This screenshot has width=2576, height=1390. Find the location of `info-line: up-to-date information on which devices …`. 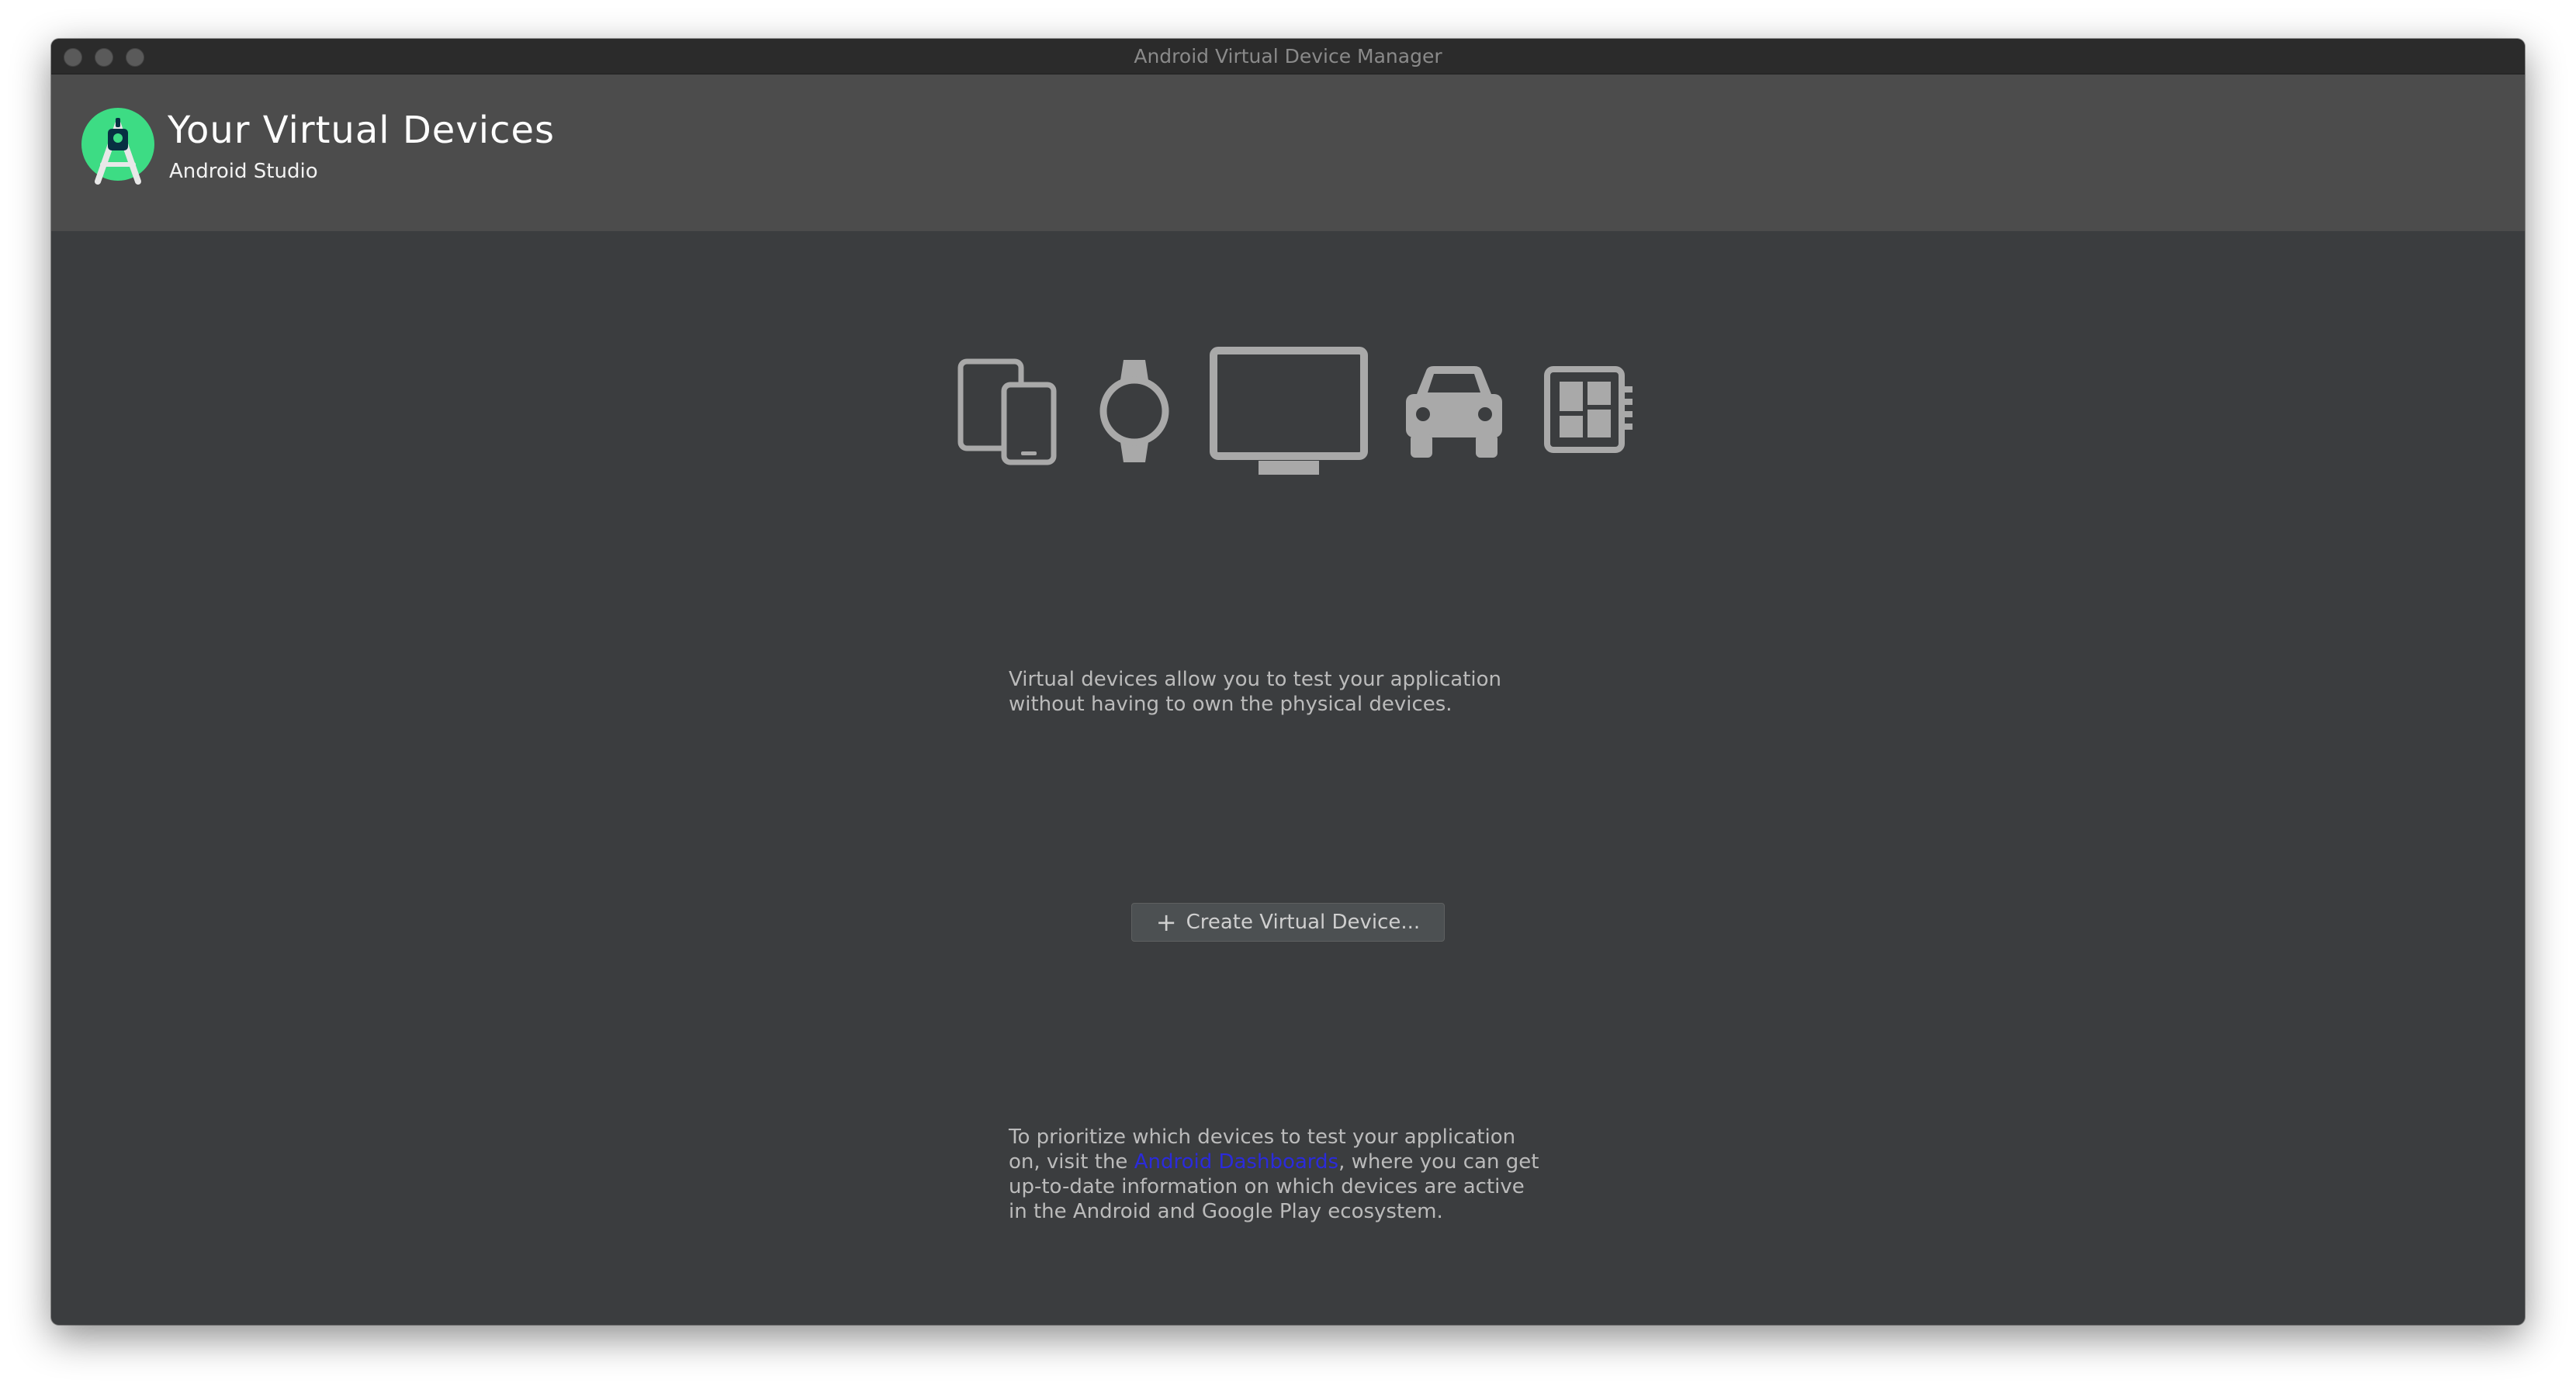

info-line: up-to-date information on which devices … is located at coordinates (1267, 1186).